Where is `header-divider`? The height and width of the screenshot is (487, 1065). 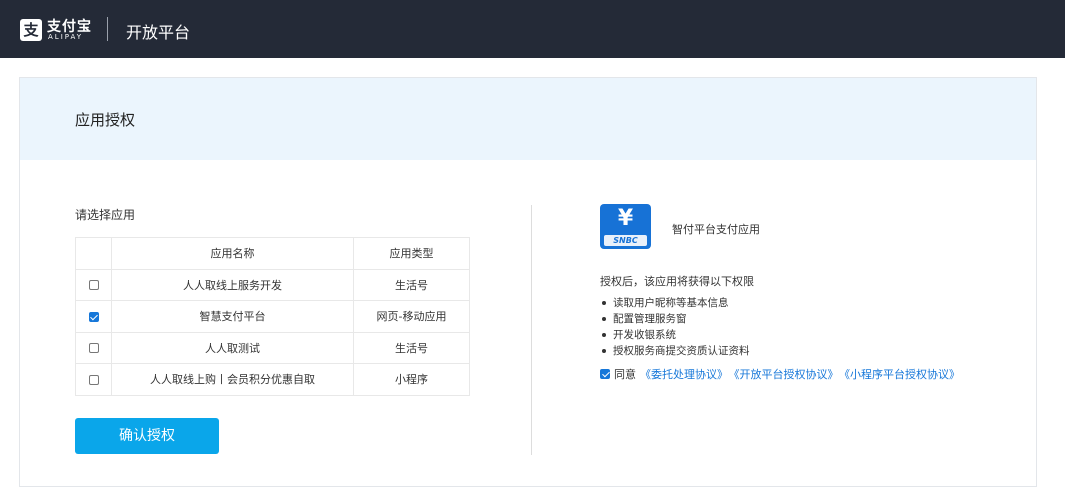
header-divider is located at coordinates (107, 29).